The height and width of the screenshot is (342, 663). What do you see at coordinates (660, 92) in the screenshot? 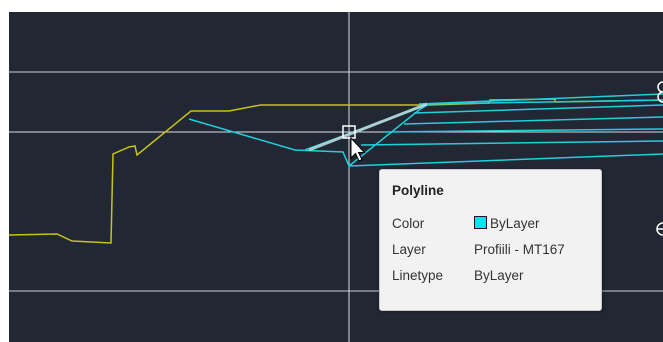
I see `partial-symbol-top-right-icon` at bounding box center [660, 92].